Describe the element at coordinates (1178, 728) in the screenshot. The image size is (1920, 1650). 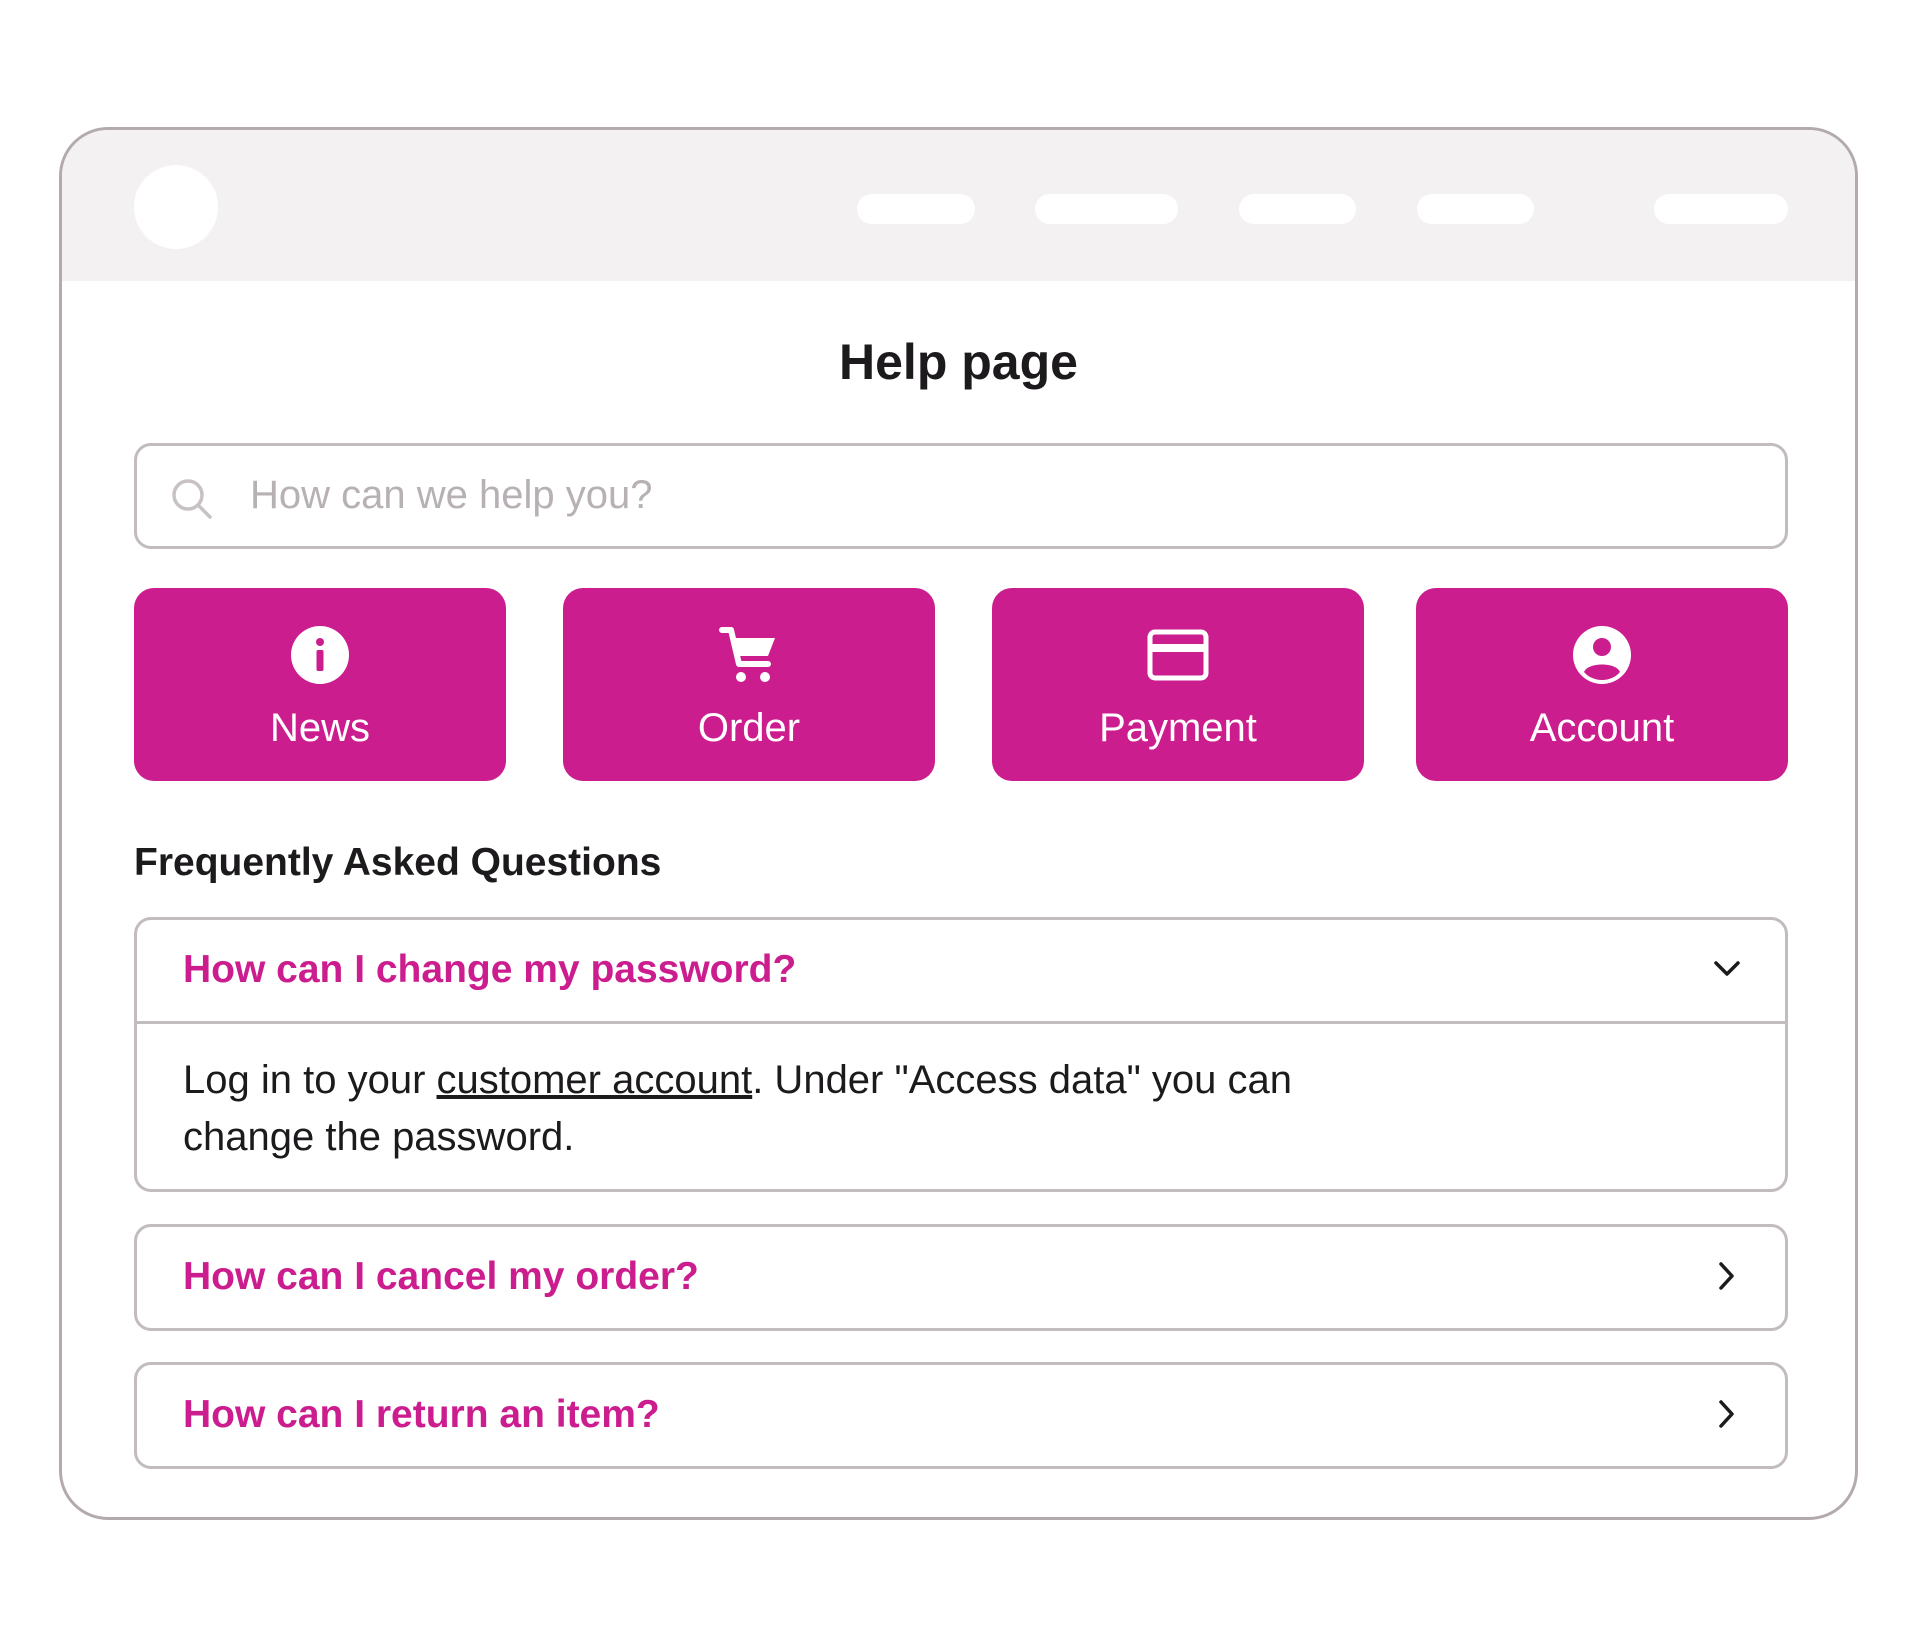
I see `category-label: Payment` at that location.